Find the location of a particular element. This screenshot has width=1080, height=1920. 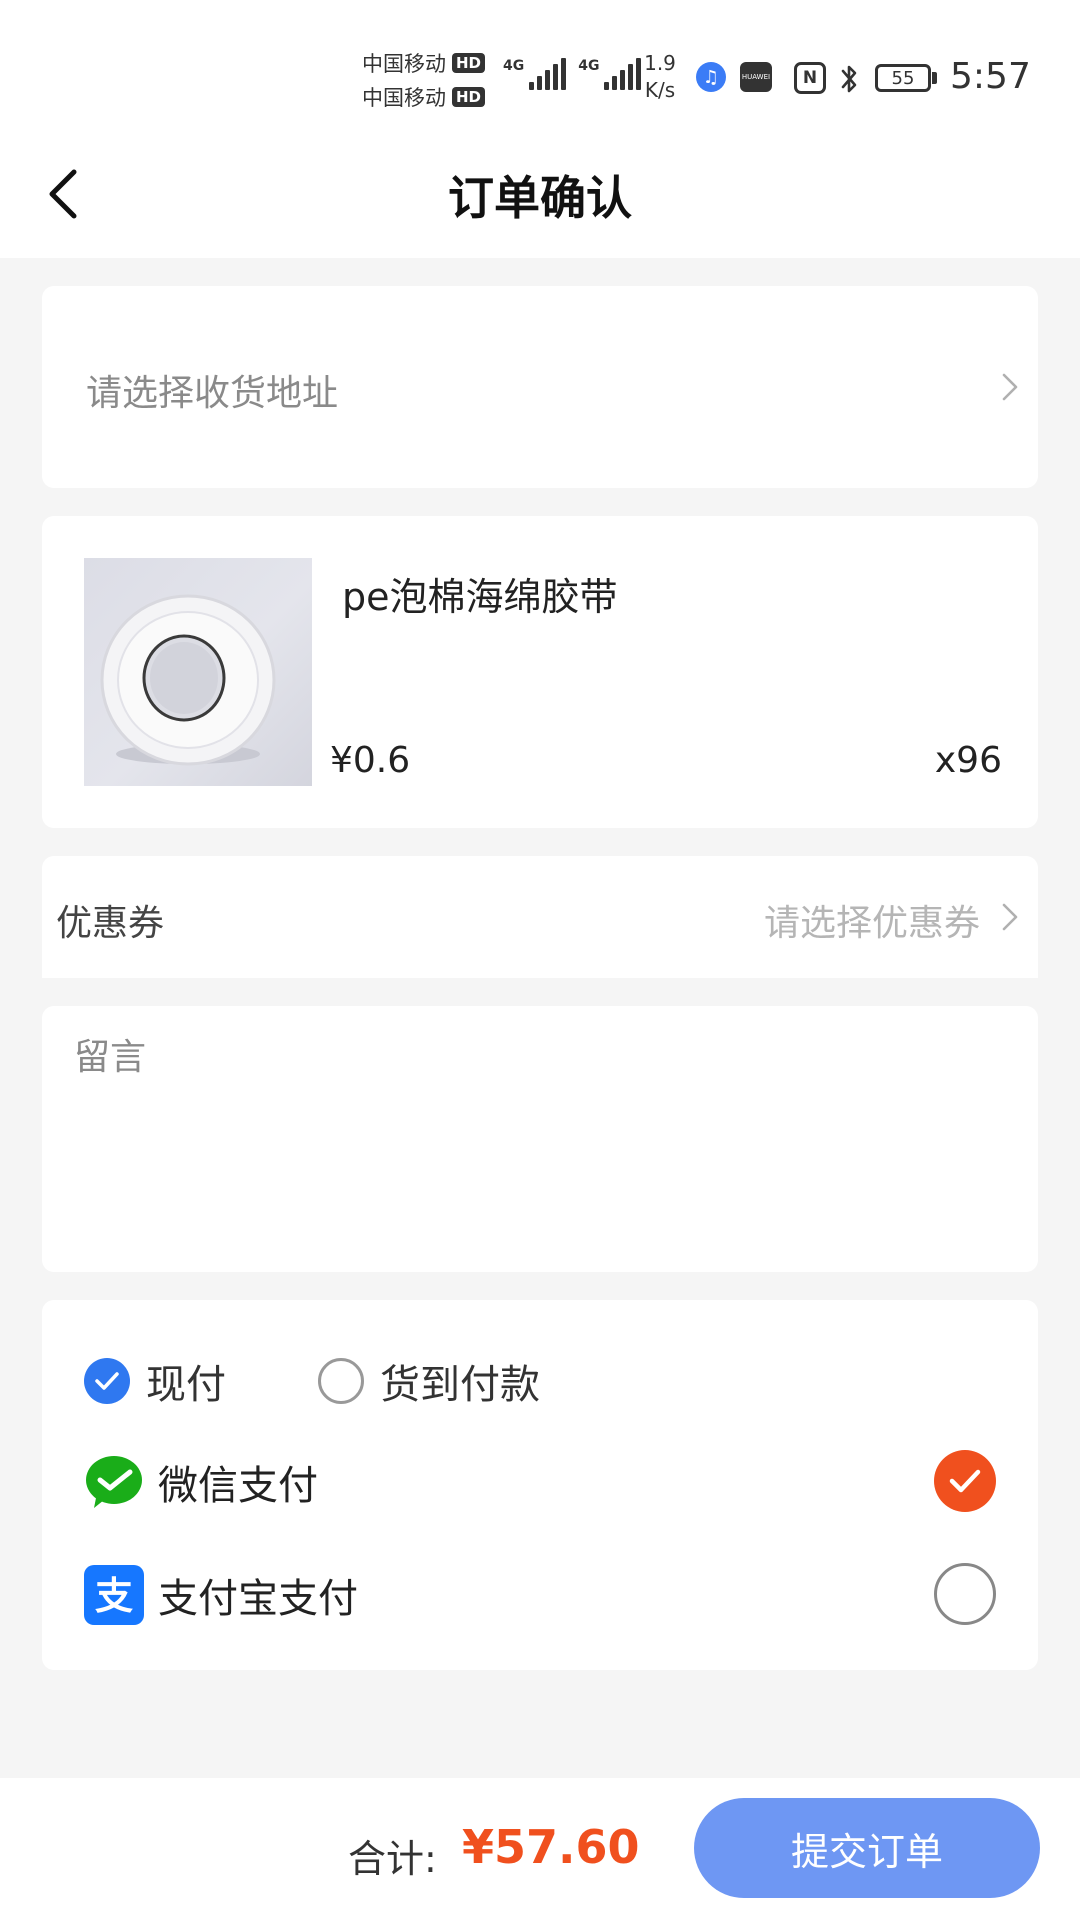

huawei-label: HUAWEI is located at coordinates (756, 77).